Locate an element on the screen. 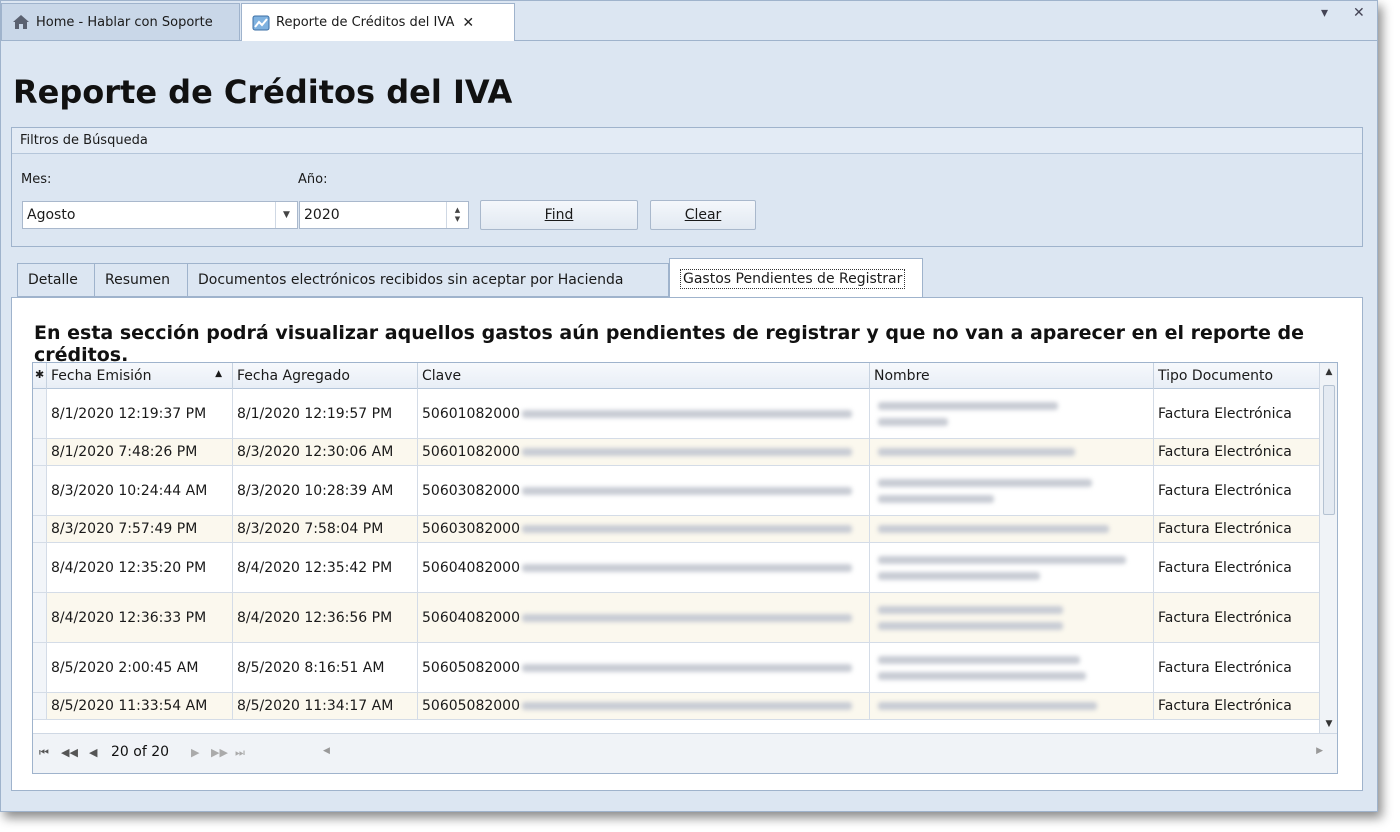 This screenshot has height=832, width=1400. close-tab-icon: ✕ is located at coordinates (468, 23).